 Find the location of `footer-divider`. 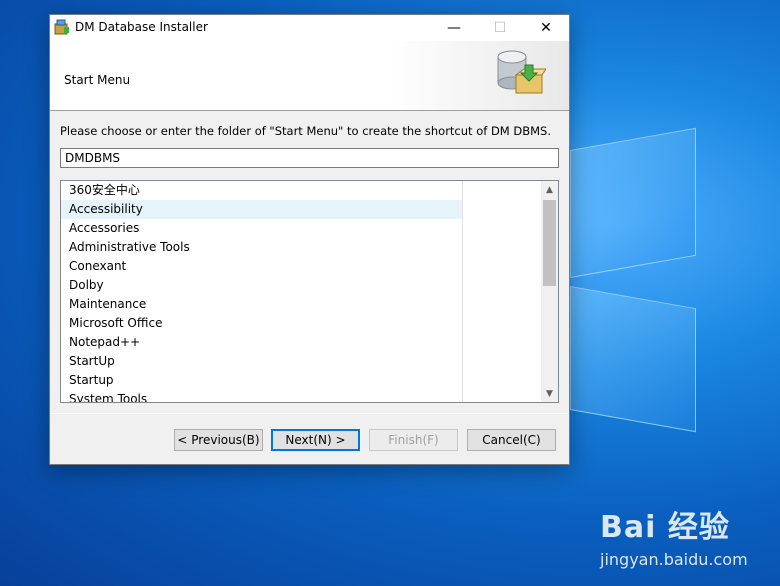

footer-divider is located at coordinates (309, 413).